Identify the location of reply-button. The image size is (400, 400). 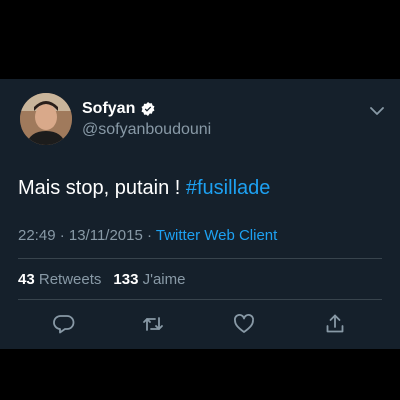
(64, 324).